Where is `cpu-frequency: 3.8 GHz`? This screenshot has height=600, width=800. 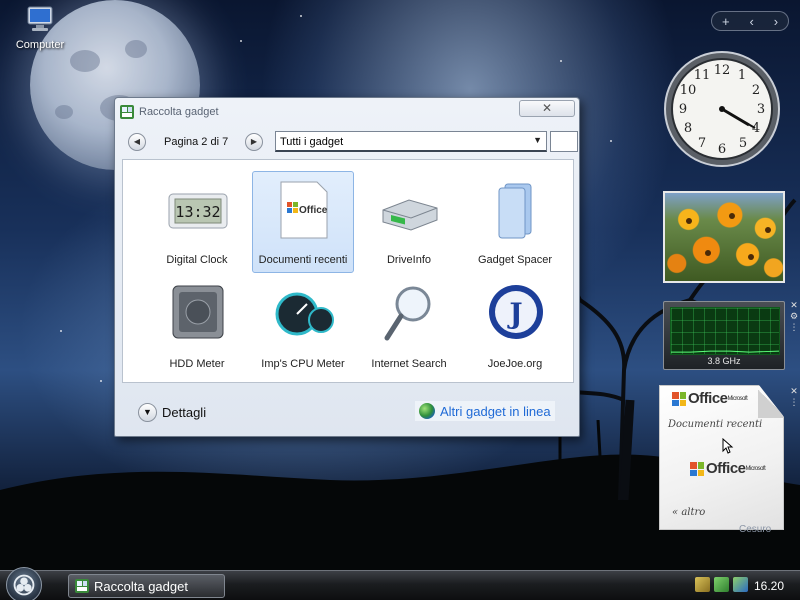
cpu-frequency: 3.8 GHz is located at coordinates (724, 361).